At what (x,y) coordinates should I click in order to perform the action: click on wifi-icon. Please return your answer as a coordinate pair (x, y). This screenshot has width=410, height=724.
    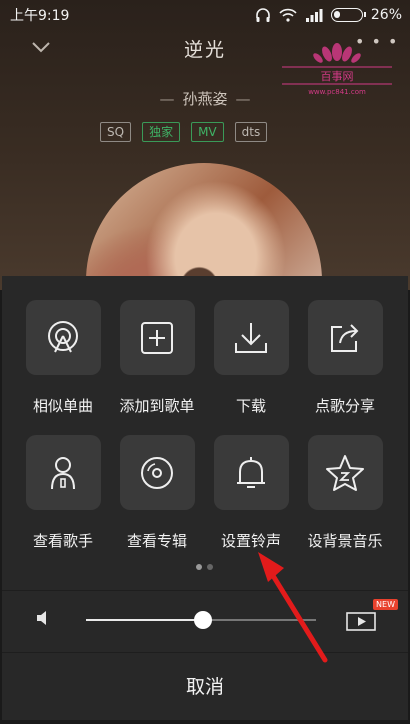
    Looking at the image, I should click on (288, 15).